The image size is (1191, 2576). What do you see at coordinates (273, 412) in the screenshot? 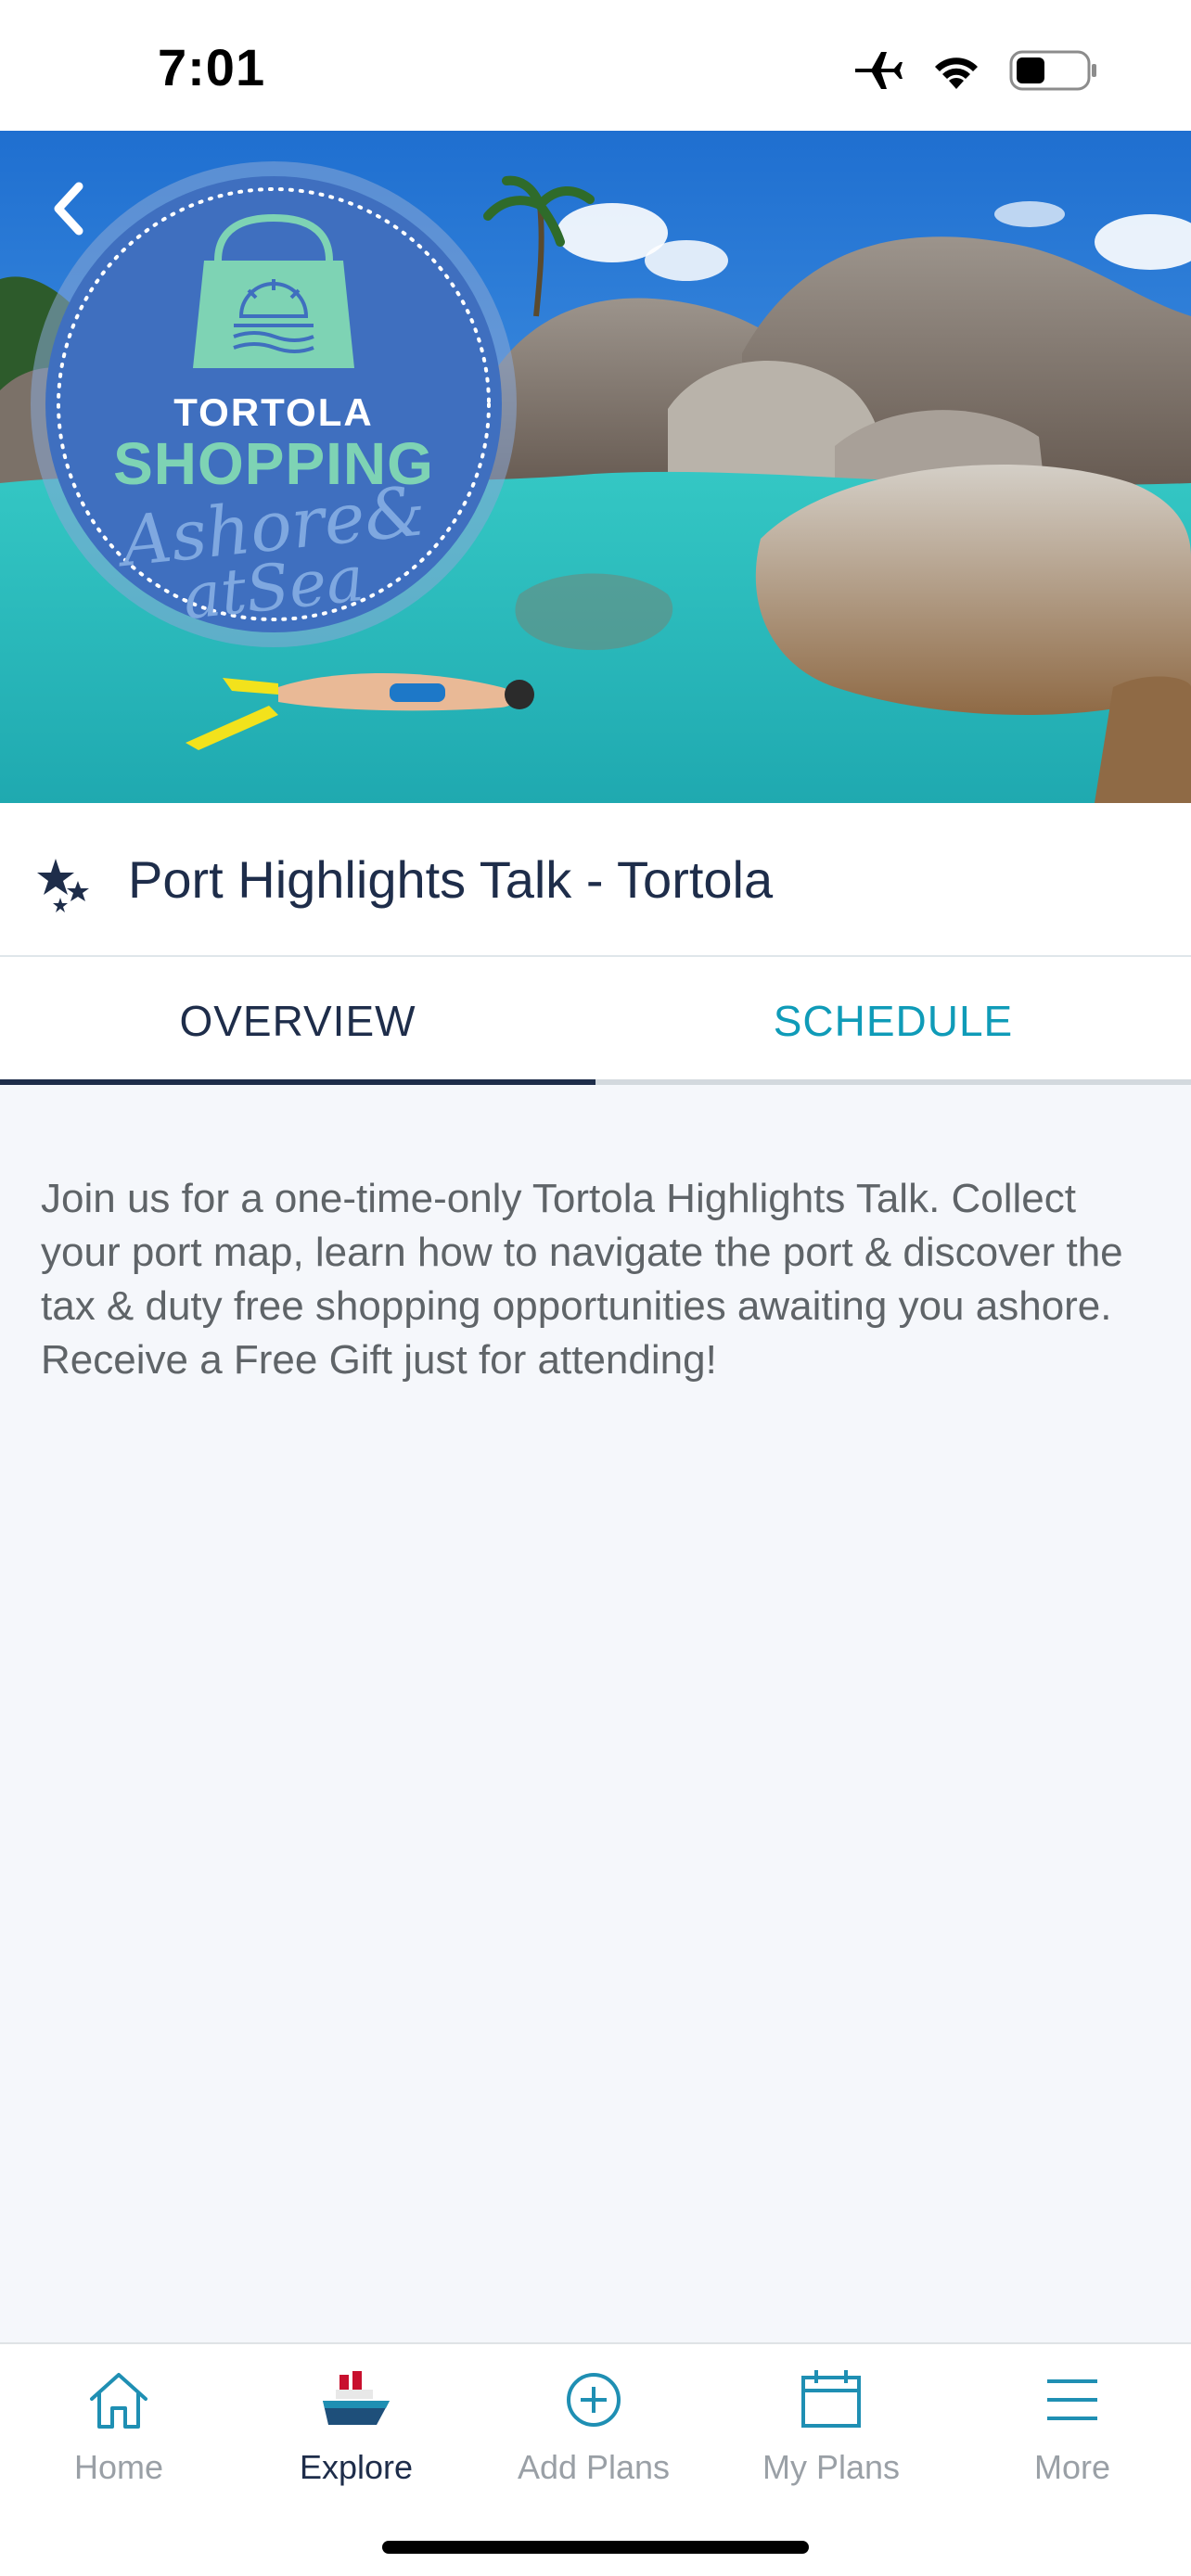
I see `logo-text-tortola: TORTOLA` at bounding box center [273, 412].